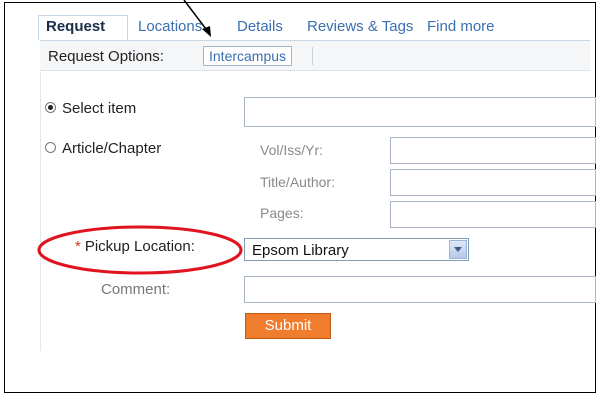  I want to click on pickup-location-label: * Pickup Location:, so click(135, 246).